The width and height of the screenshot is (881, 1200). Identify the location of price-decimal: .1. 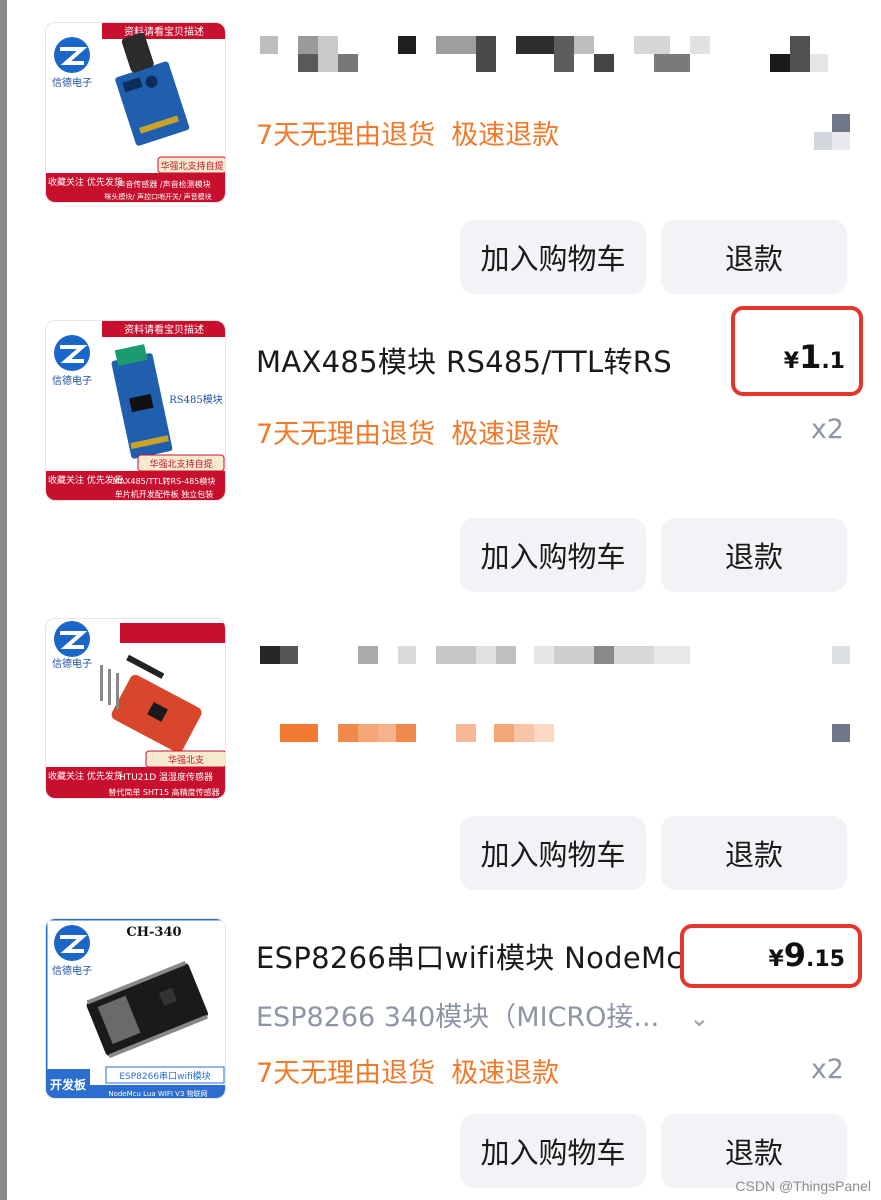
(833, 361).